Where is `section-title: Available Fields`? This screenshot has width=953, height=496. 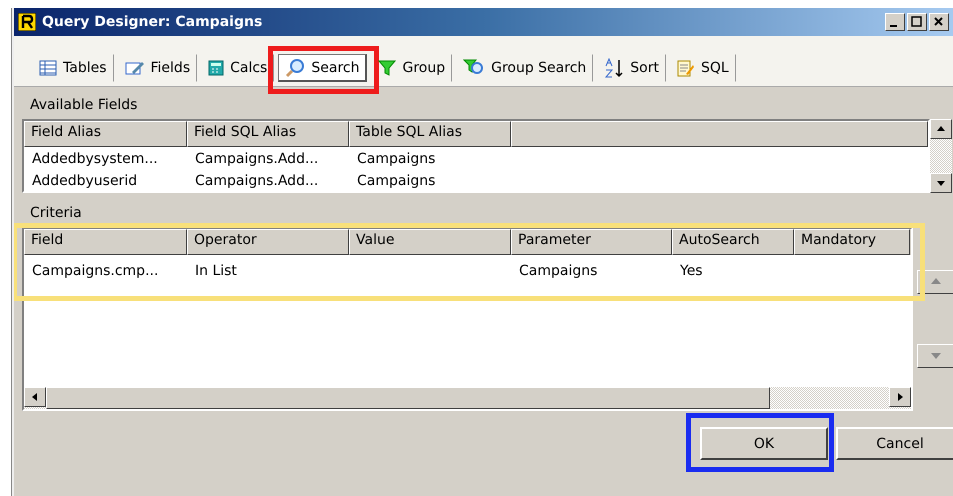 section-title: Available Fields is located at coordinates (83, 105).